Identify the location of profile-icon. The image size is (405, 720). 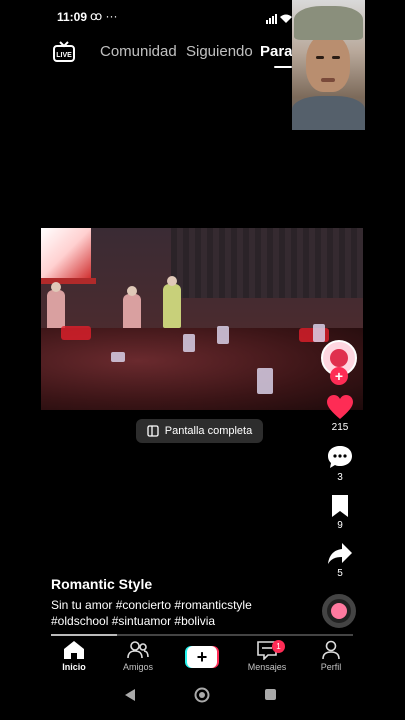
(331, 650).